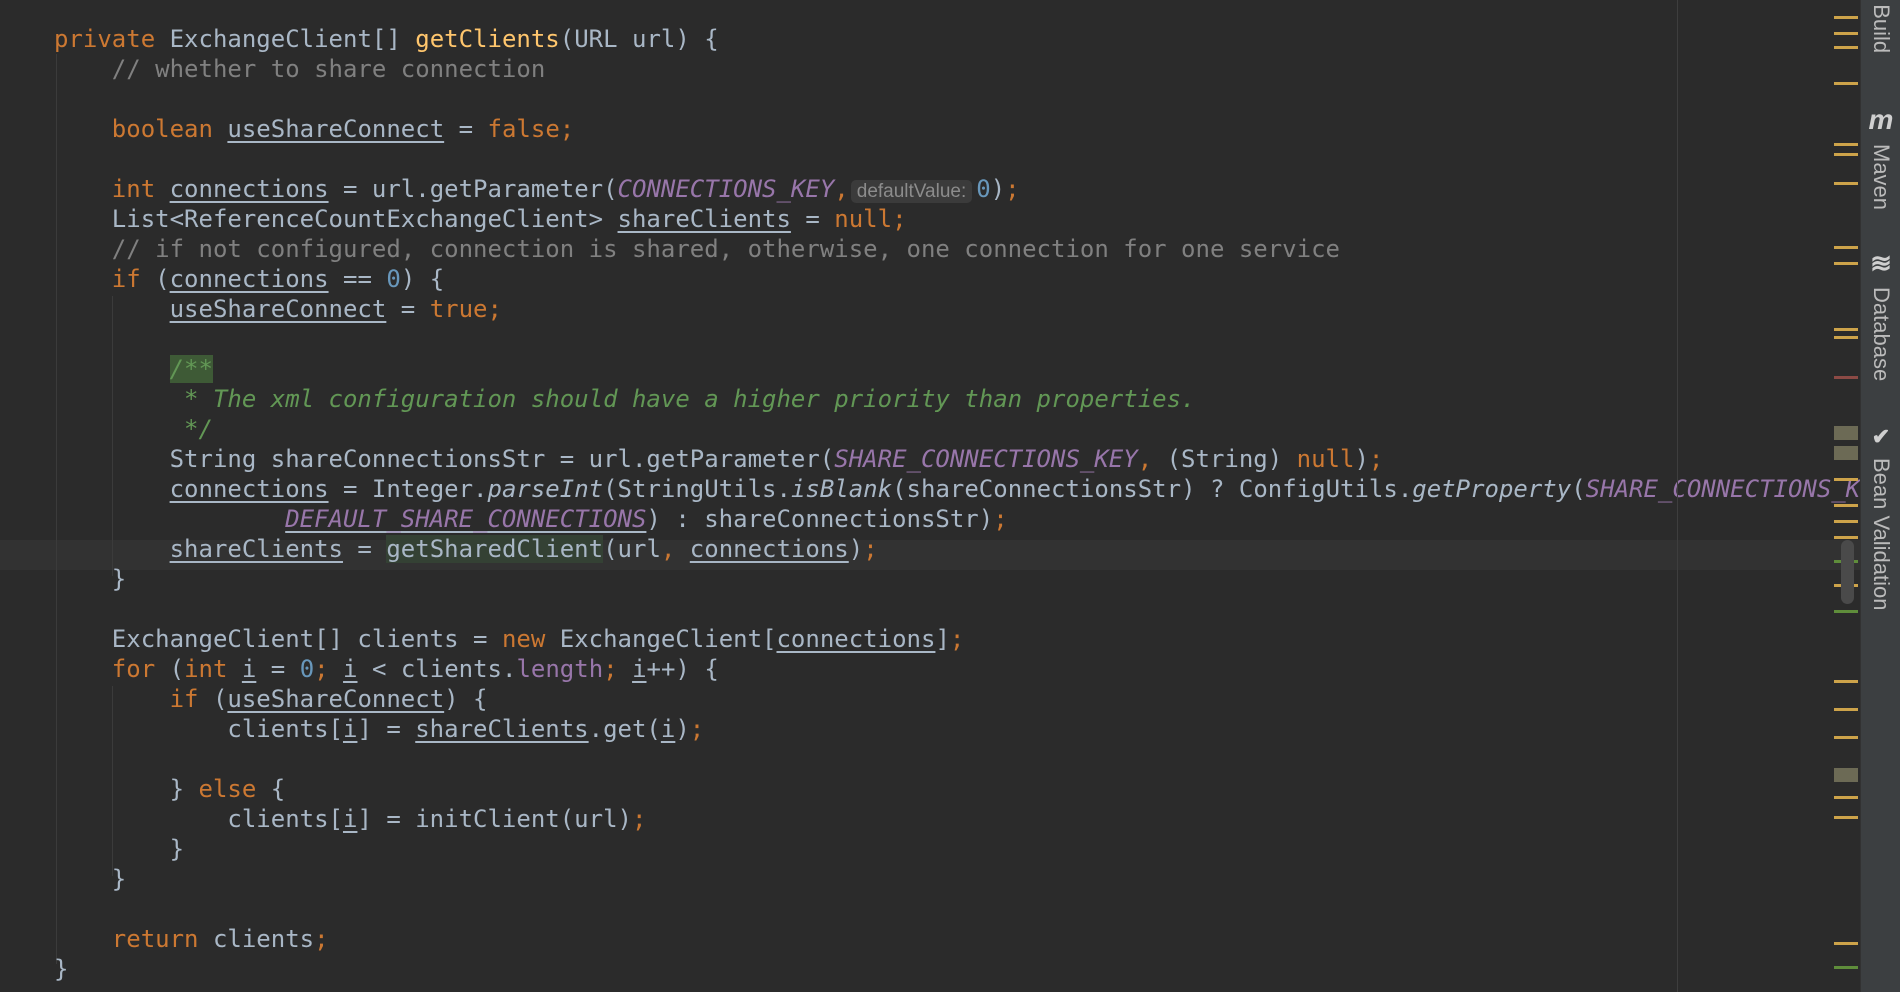 Image resolution: width=1900 pixels, height=992 pixels. Describe the element at coordinates (820, 519) in the screenshot. I see `code-token: ) : shareConnectionsStr)` at that location.